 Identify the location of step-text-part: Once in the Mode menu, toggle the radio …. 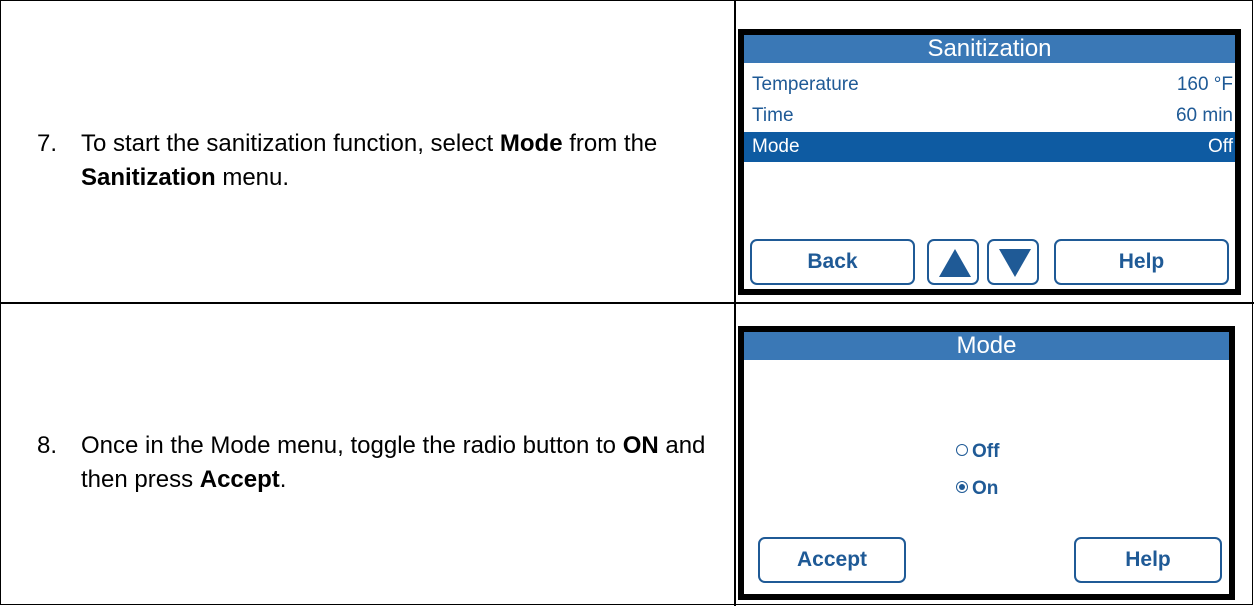
(352, 445).